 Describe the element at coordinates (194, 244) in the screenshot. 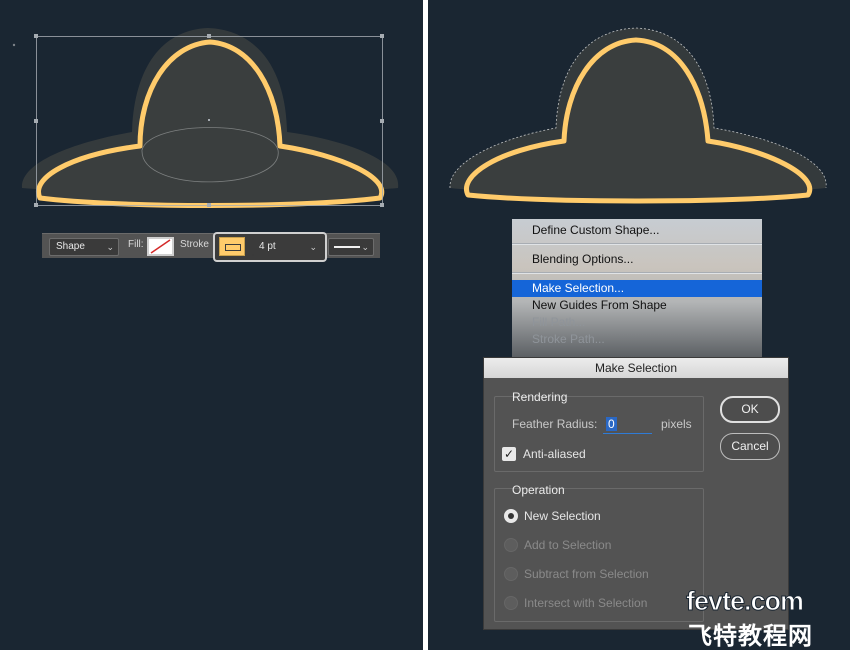

I see `stroke-label: Stroke` at that location.